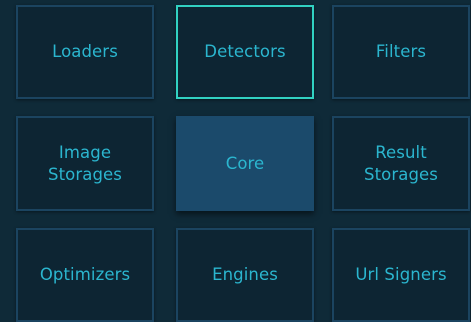 The height and width of the screenshot is (322, 471). I want to click on tile-result-storages-label: Result Storages, so click(401, 164).